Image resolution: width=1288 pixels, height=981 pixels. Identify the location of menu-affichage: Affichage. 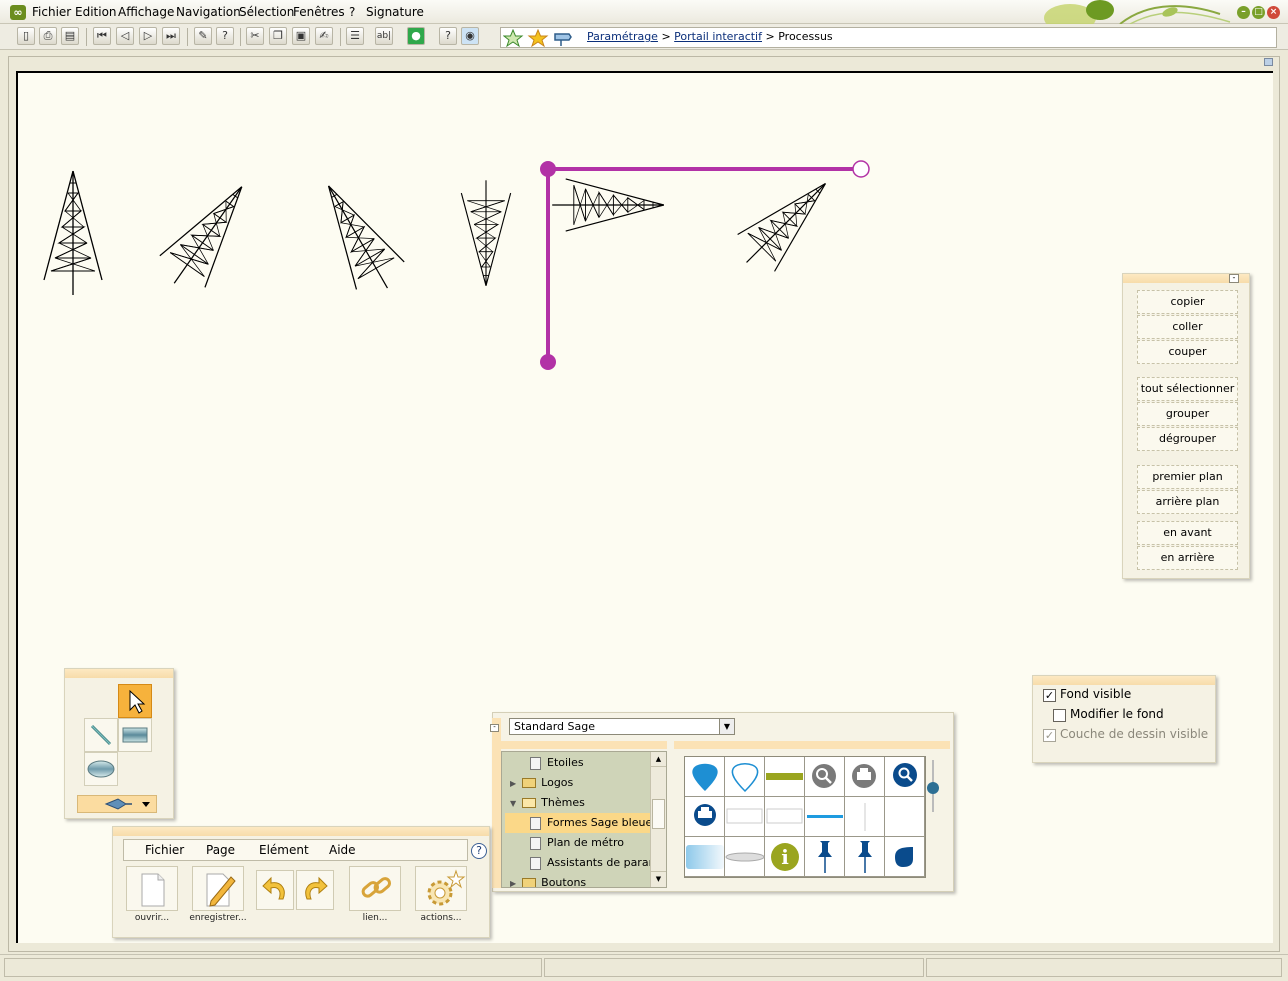
(146, 12).